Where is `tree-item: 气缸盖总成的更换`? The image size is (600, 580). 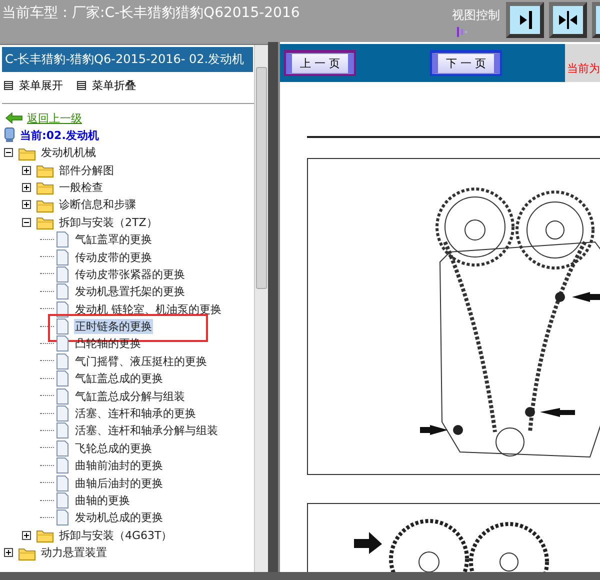 tree-item: 气缸盖总成的更换 is located at coordinates (119, 378).